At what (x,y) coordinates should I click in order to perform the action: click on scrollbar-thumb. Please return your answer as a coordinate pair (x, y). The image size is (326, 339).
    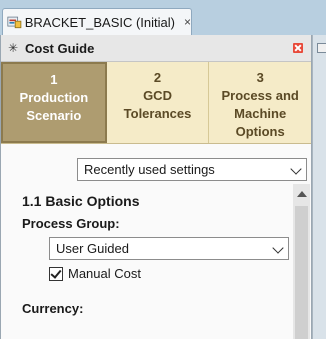
    Looking at the image, I should click on (301, 272).